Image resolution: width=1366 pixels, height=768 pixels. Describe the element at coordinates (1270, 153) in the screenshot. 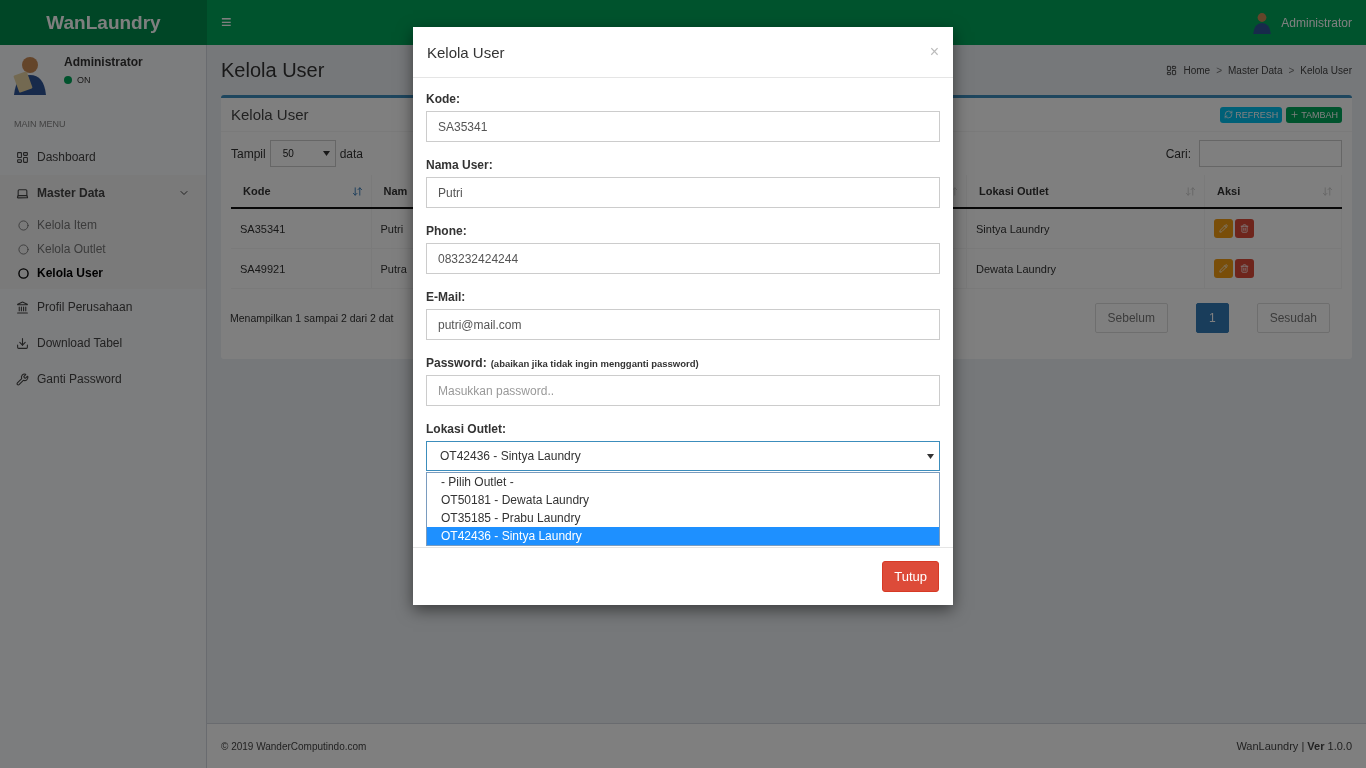

I see `search-field` at that location.